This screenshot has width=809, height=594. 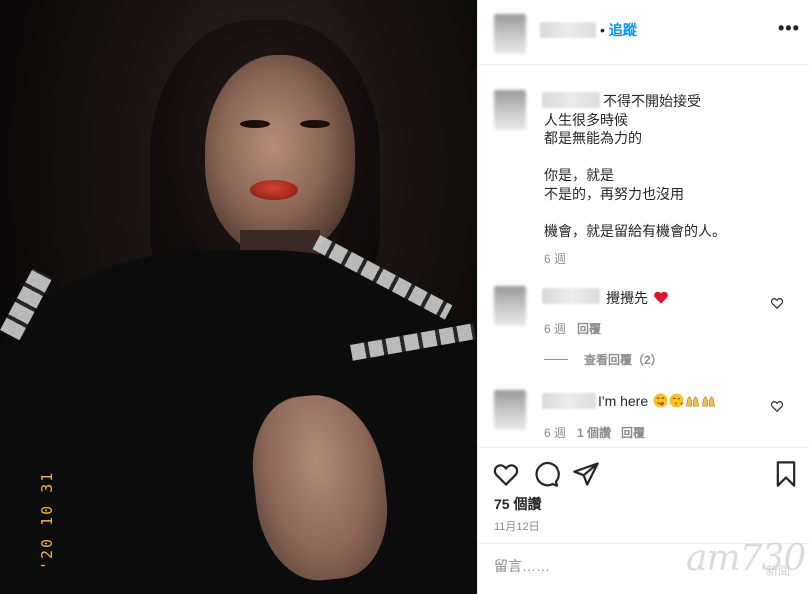 What do you see at coordinates (315, 124) in the screenshot?
I see `photo-eye-right` at bounding box center [315, 124].